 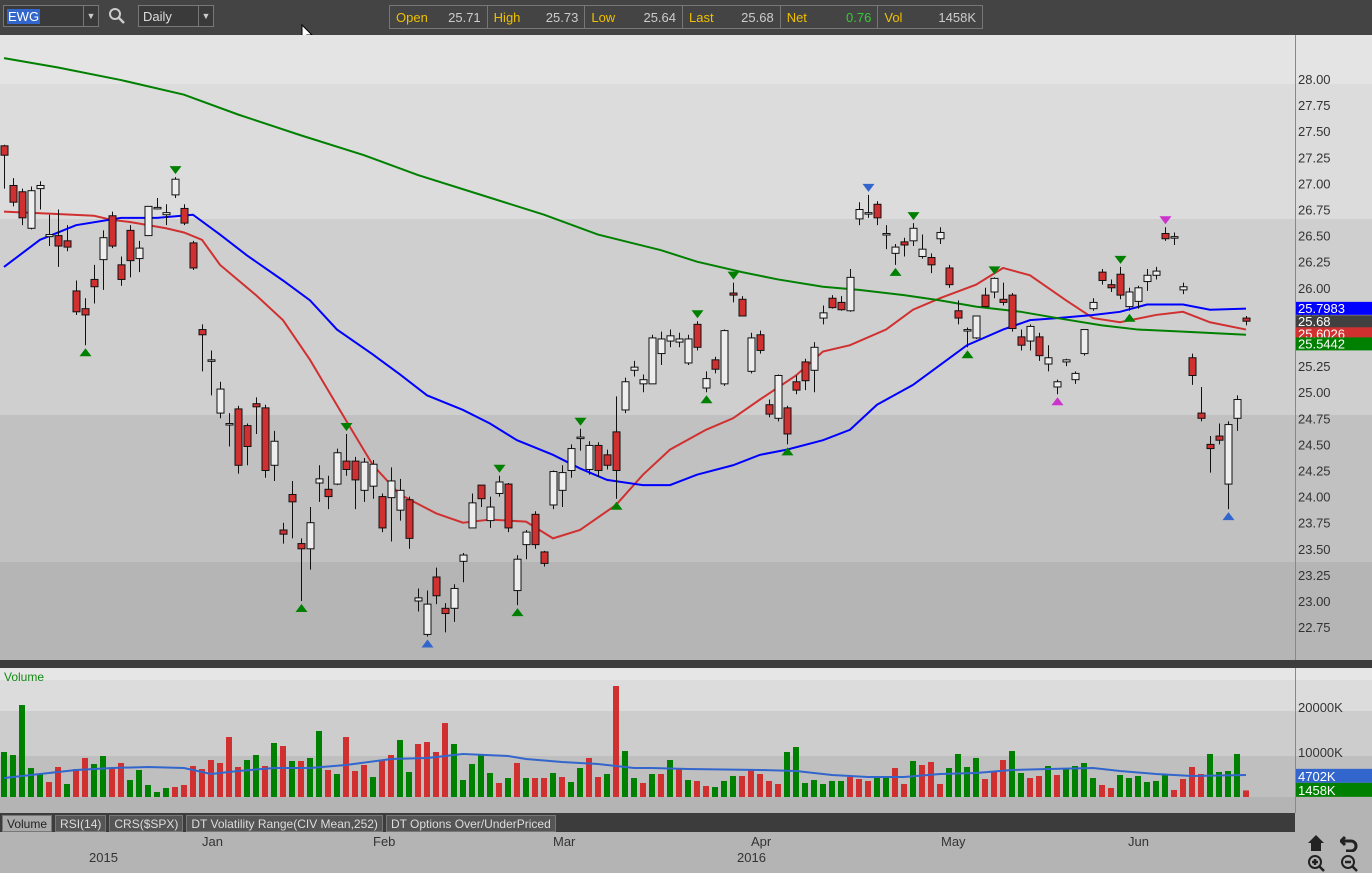 What do you see at coordinates (81, 823) in the screenshot?
I see `tab-rsi-14-: RSI(14)` at bounding box center [81, 823].